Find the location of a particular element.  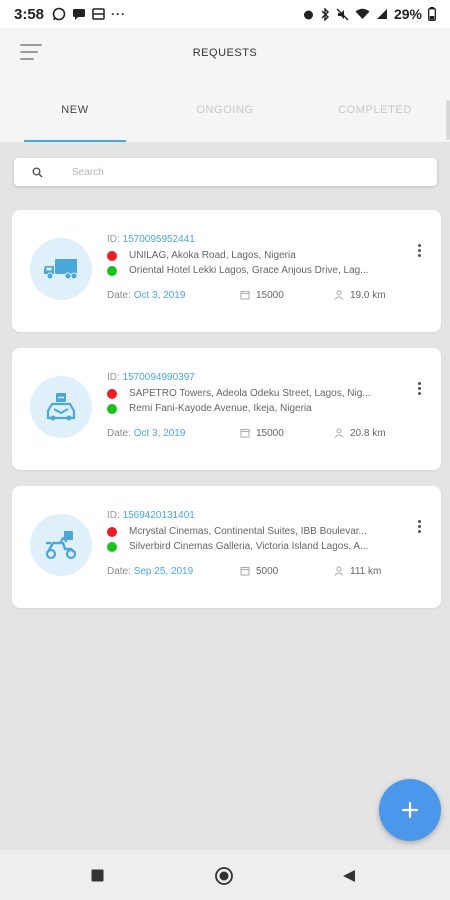

bluetooth-icon is located at coordinates (325, 14).